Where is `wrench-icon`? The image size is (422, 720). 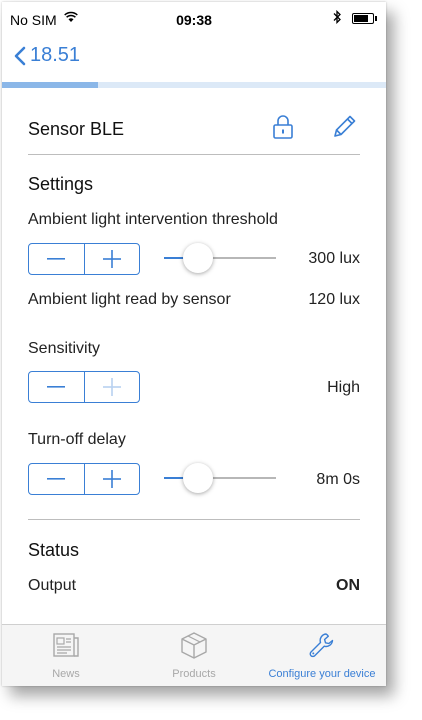
wrench-icon is located at coordinates (322, 648).